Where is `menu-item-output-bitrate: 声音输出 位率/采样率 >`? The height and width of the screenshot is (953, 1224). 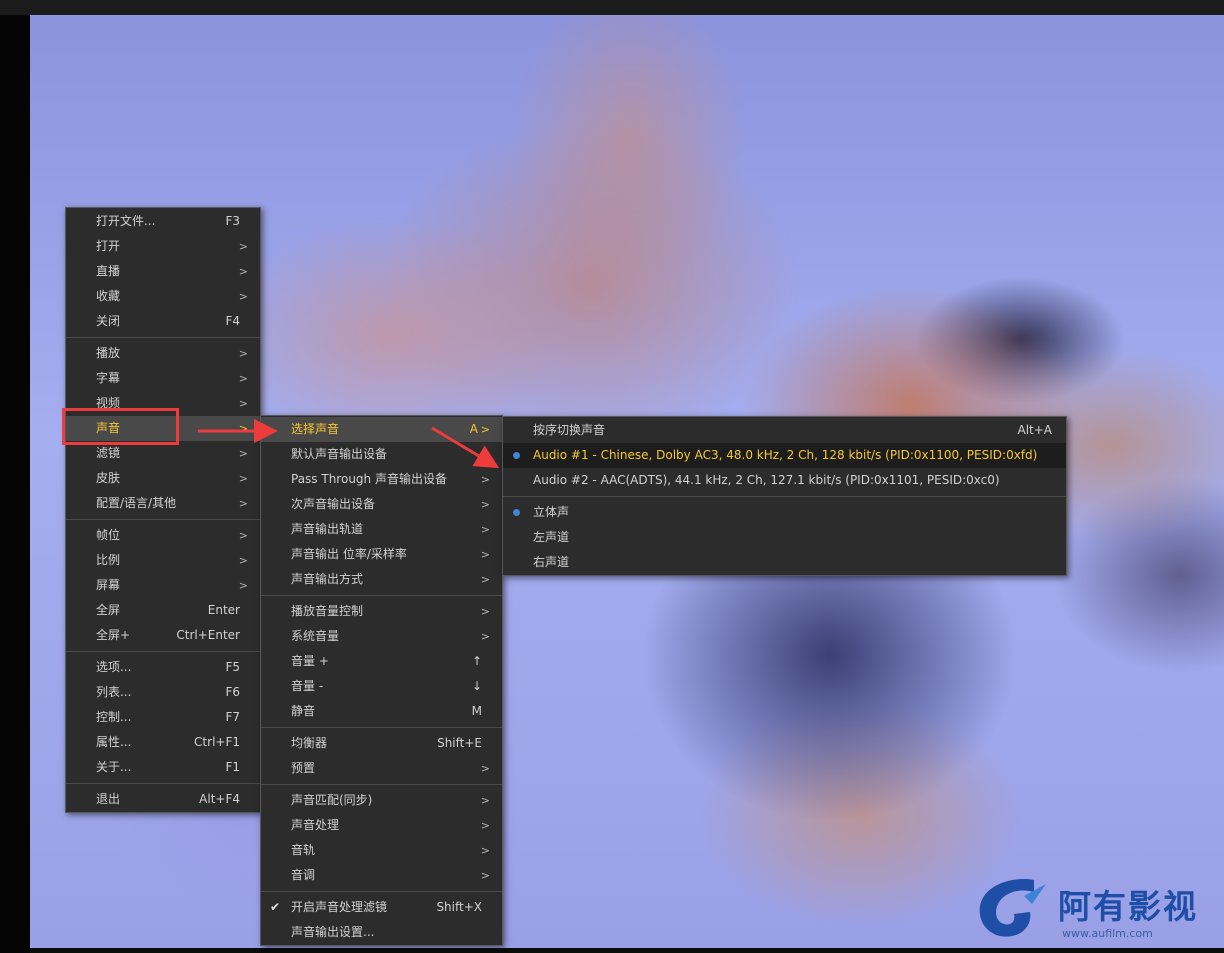
menu-item-output-bitrate: 声音输出 位率/采样率 > is located at coordinates (381, 554).